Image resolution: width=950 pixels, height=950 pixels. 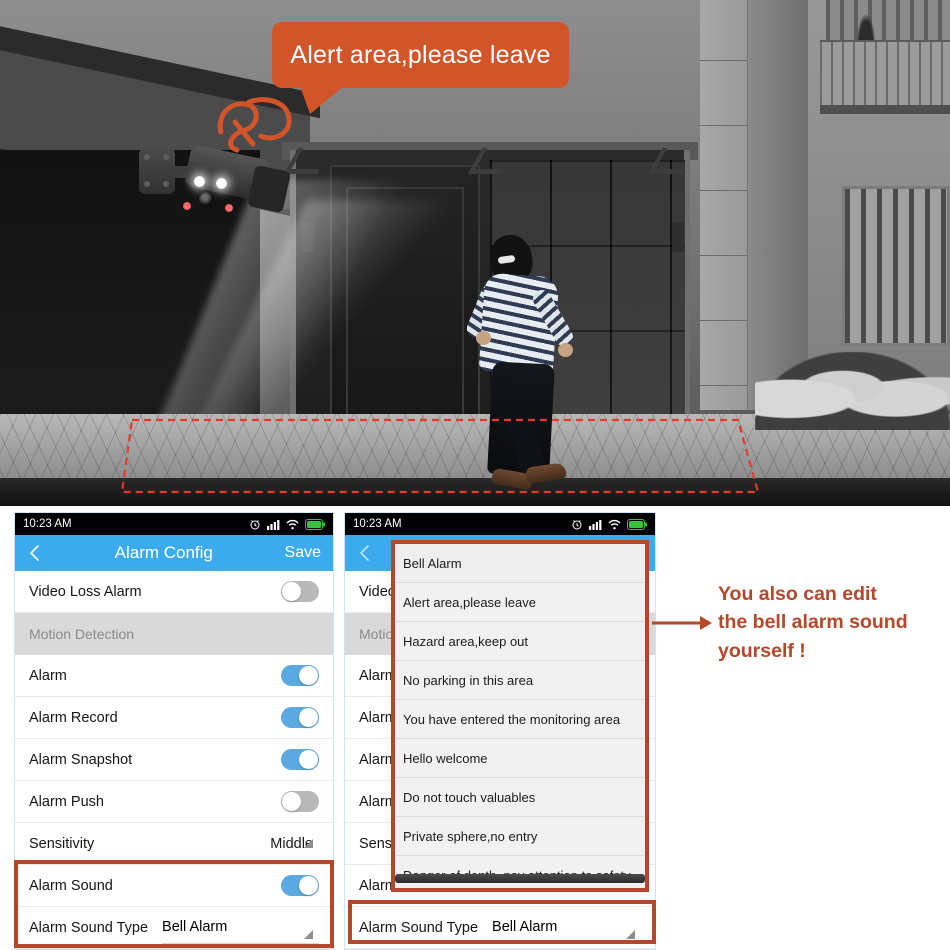 What do you see at coordinates (377, 524) in the screenshot?
I see `status-time-right: 10:23 AM` at bounding box center [377, 524].